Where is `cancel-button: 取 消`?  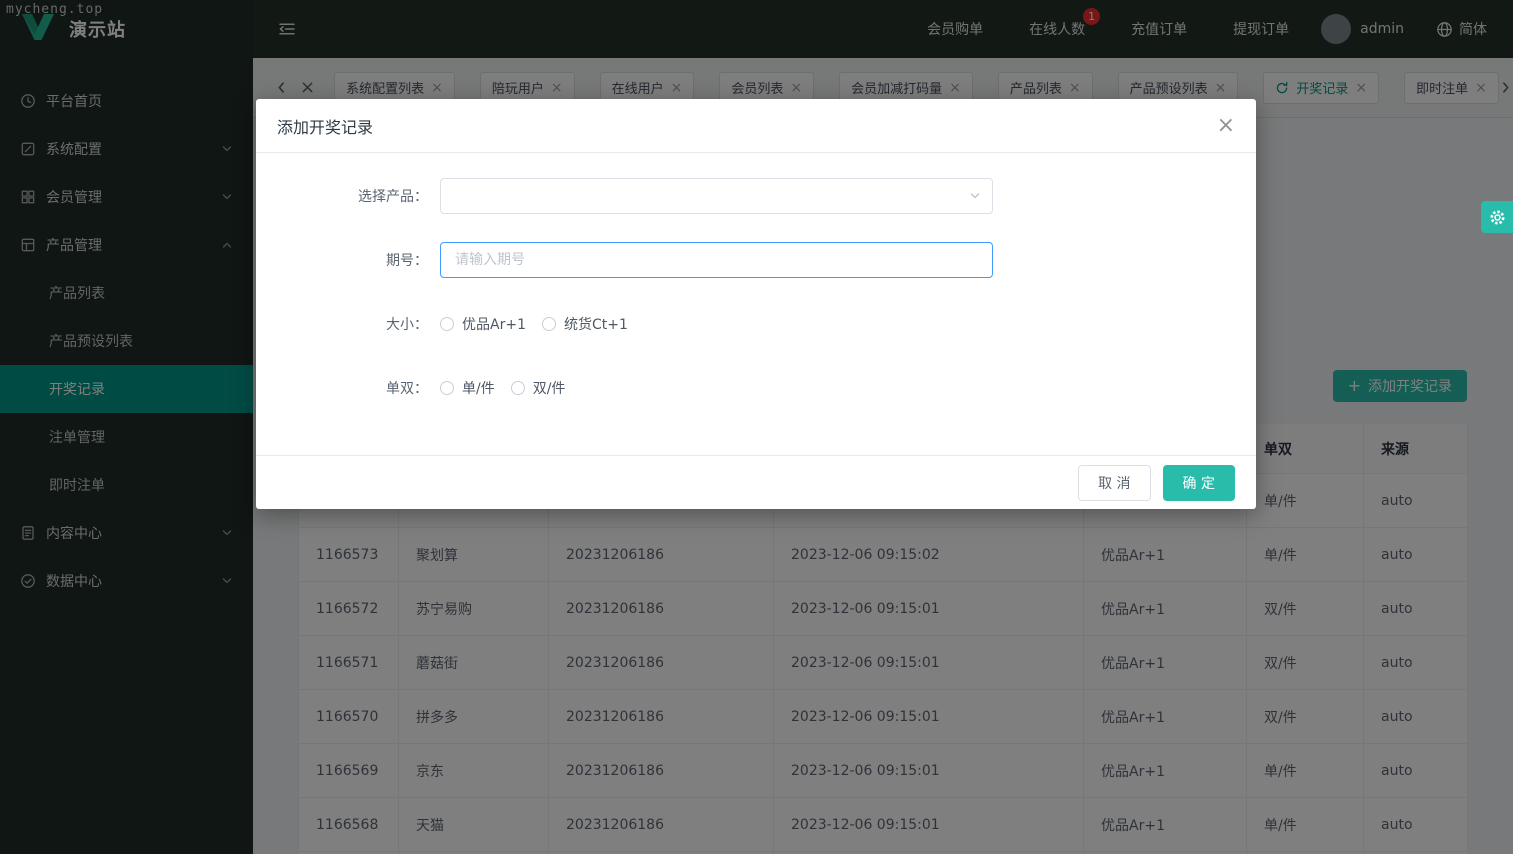 cancel-button: 取 消 is located at coordinates (1114, 482).